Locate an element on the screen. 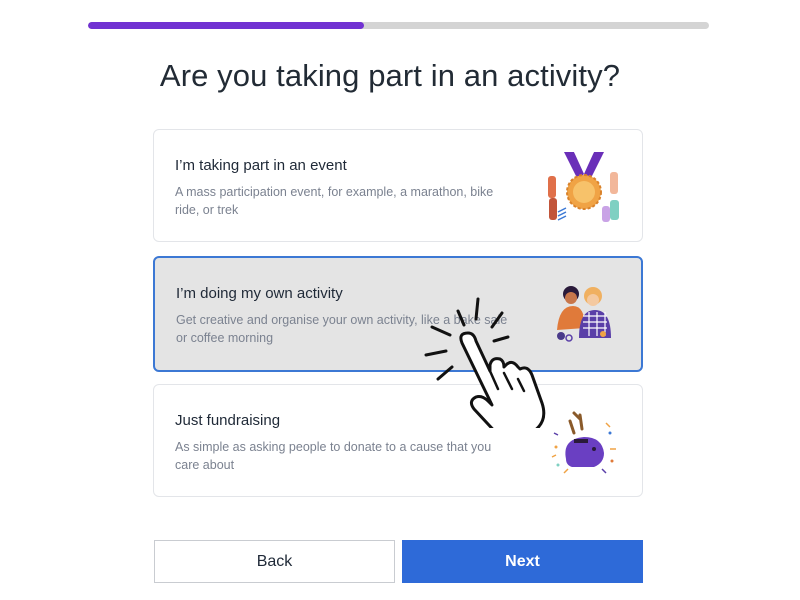 The width and height of the screenshot is (800, 600). option-title: Just fundraising is located at coordinates (228, 420).